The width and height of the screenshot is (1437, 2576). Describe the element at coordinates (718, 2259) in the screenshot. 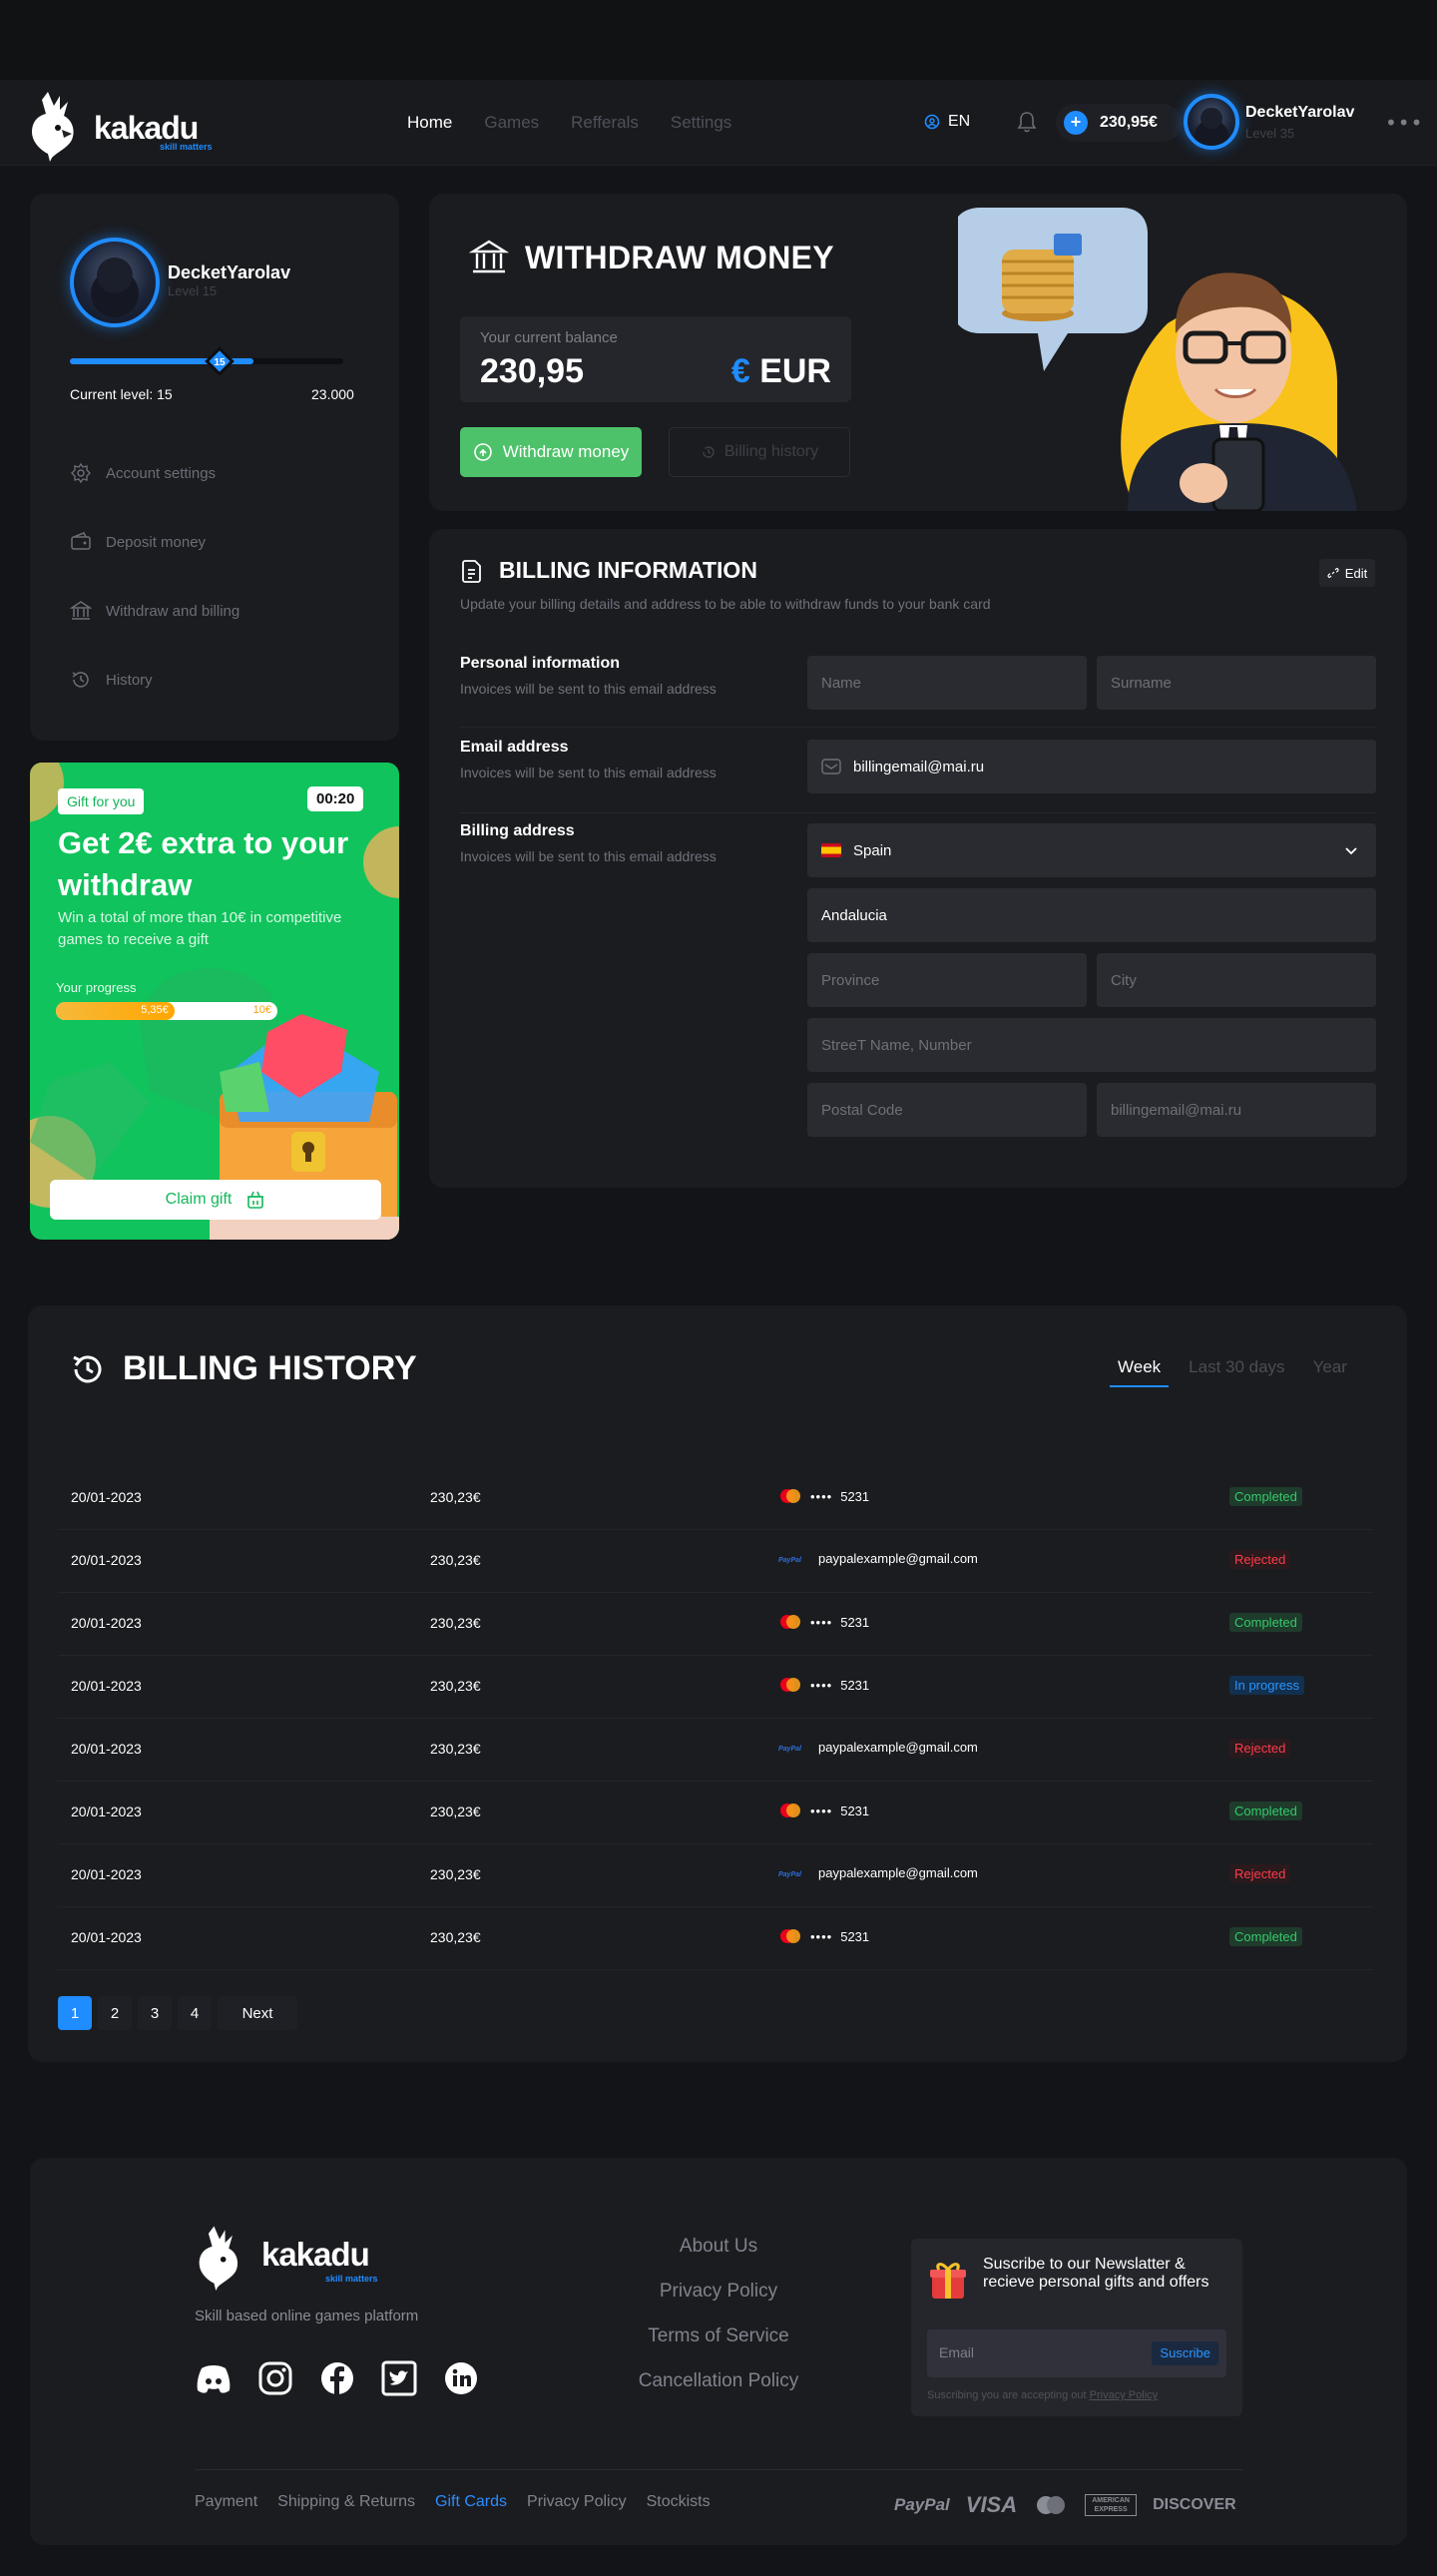

I see `footer-link-about: About Us` at that location.